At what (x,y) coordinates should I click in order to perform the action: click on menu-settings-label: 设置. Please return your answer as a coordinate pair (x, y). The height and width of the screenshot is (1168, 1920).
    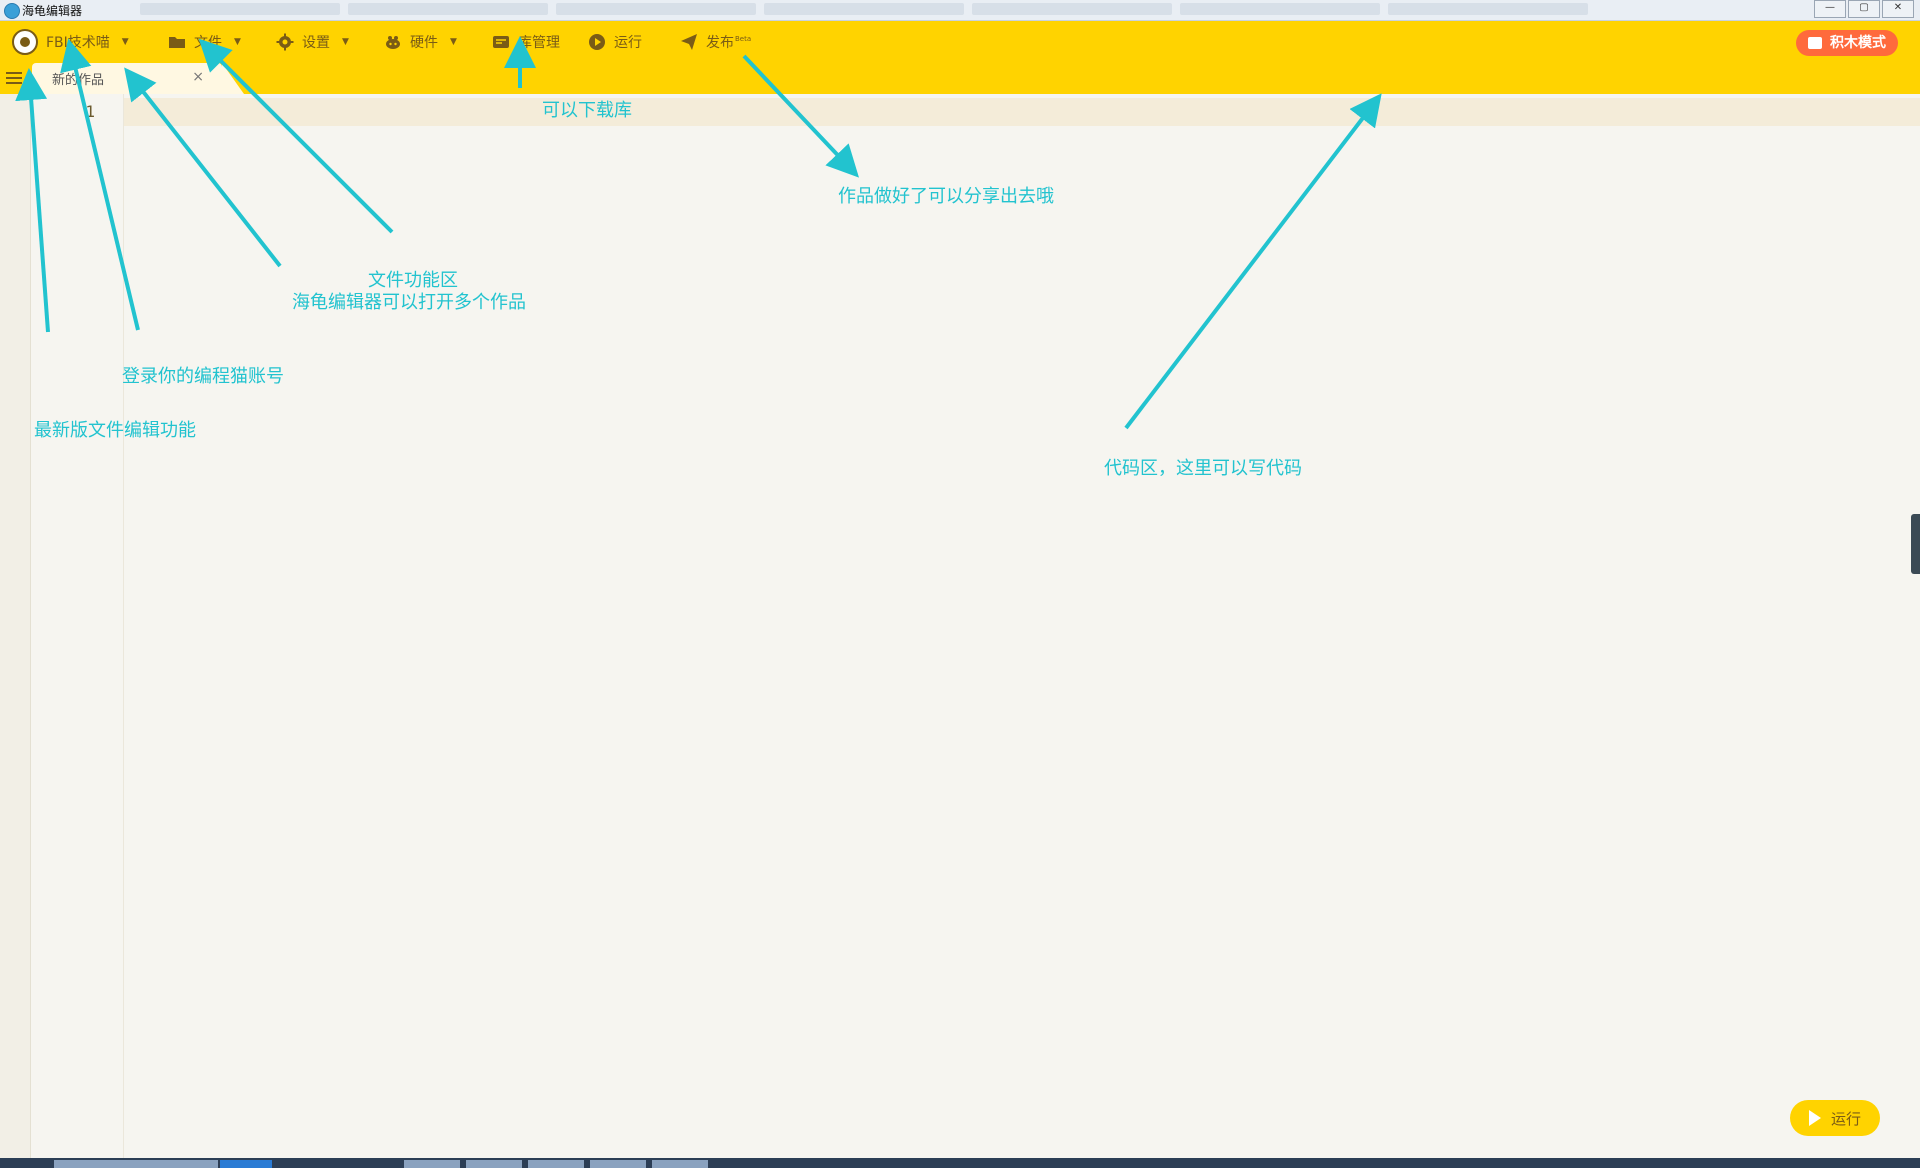
    Looking at the image, I should click on (316, 43).